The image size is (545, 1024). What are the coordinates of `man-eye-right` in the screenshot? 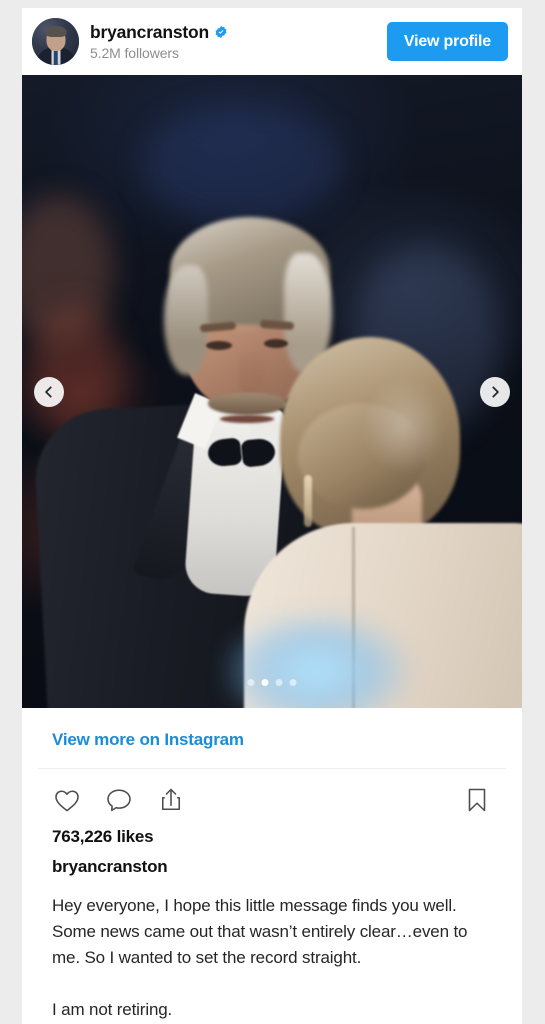 It's located at (276, 343).